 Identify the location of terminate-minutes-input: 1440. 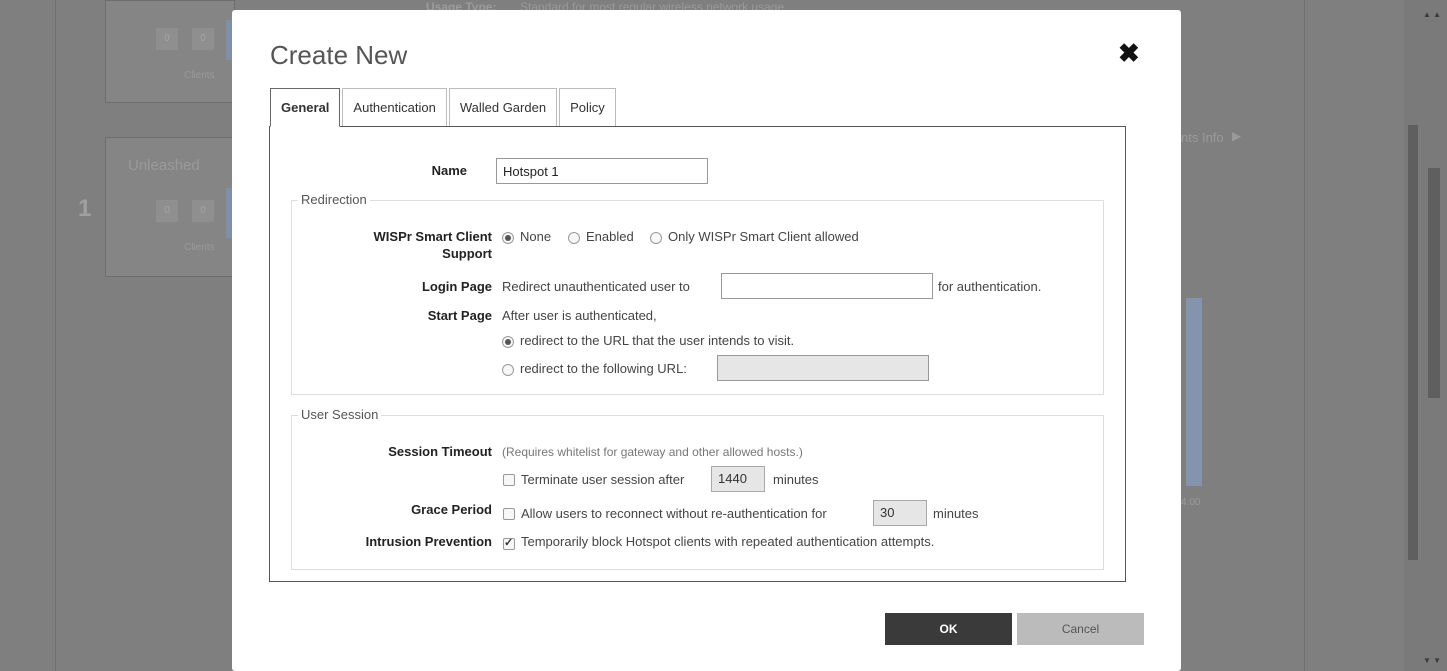
(738, 479).